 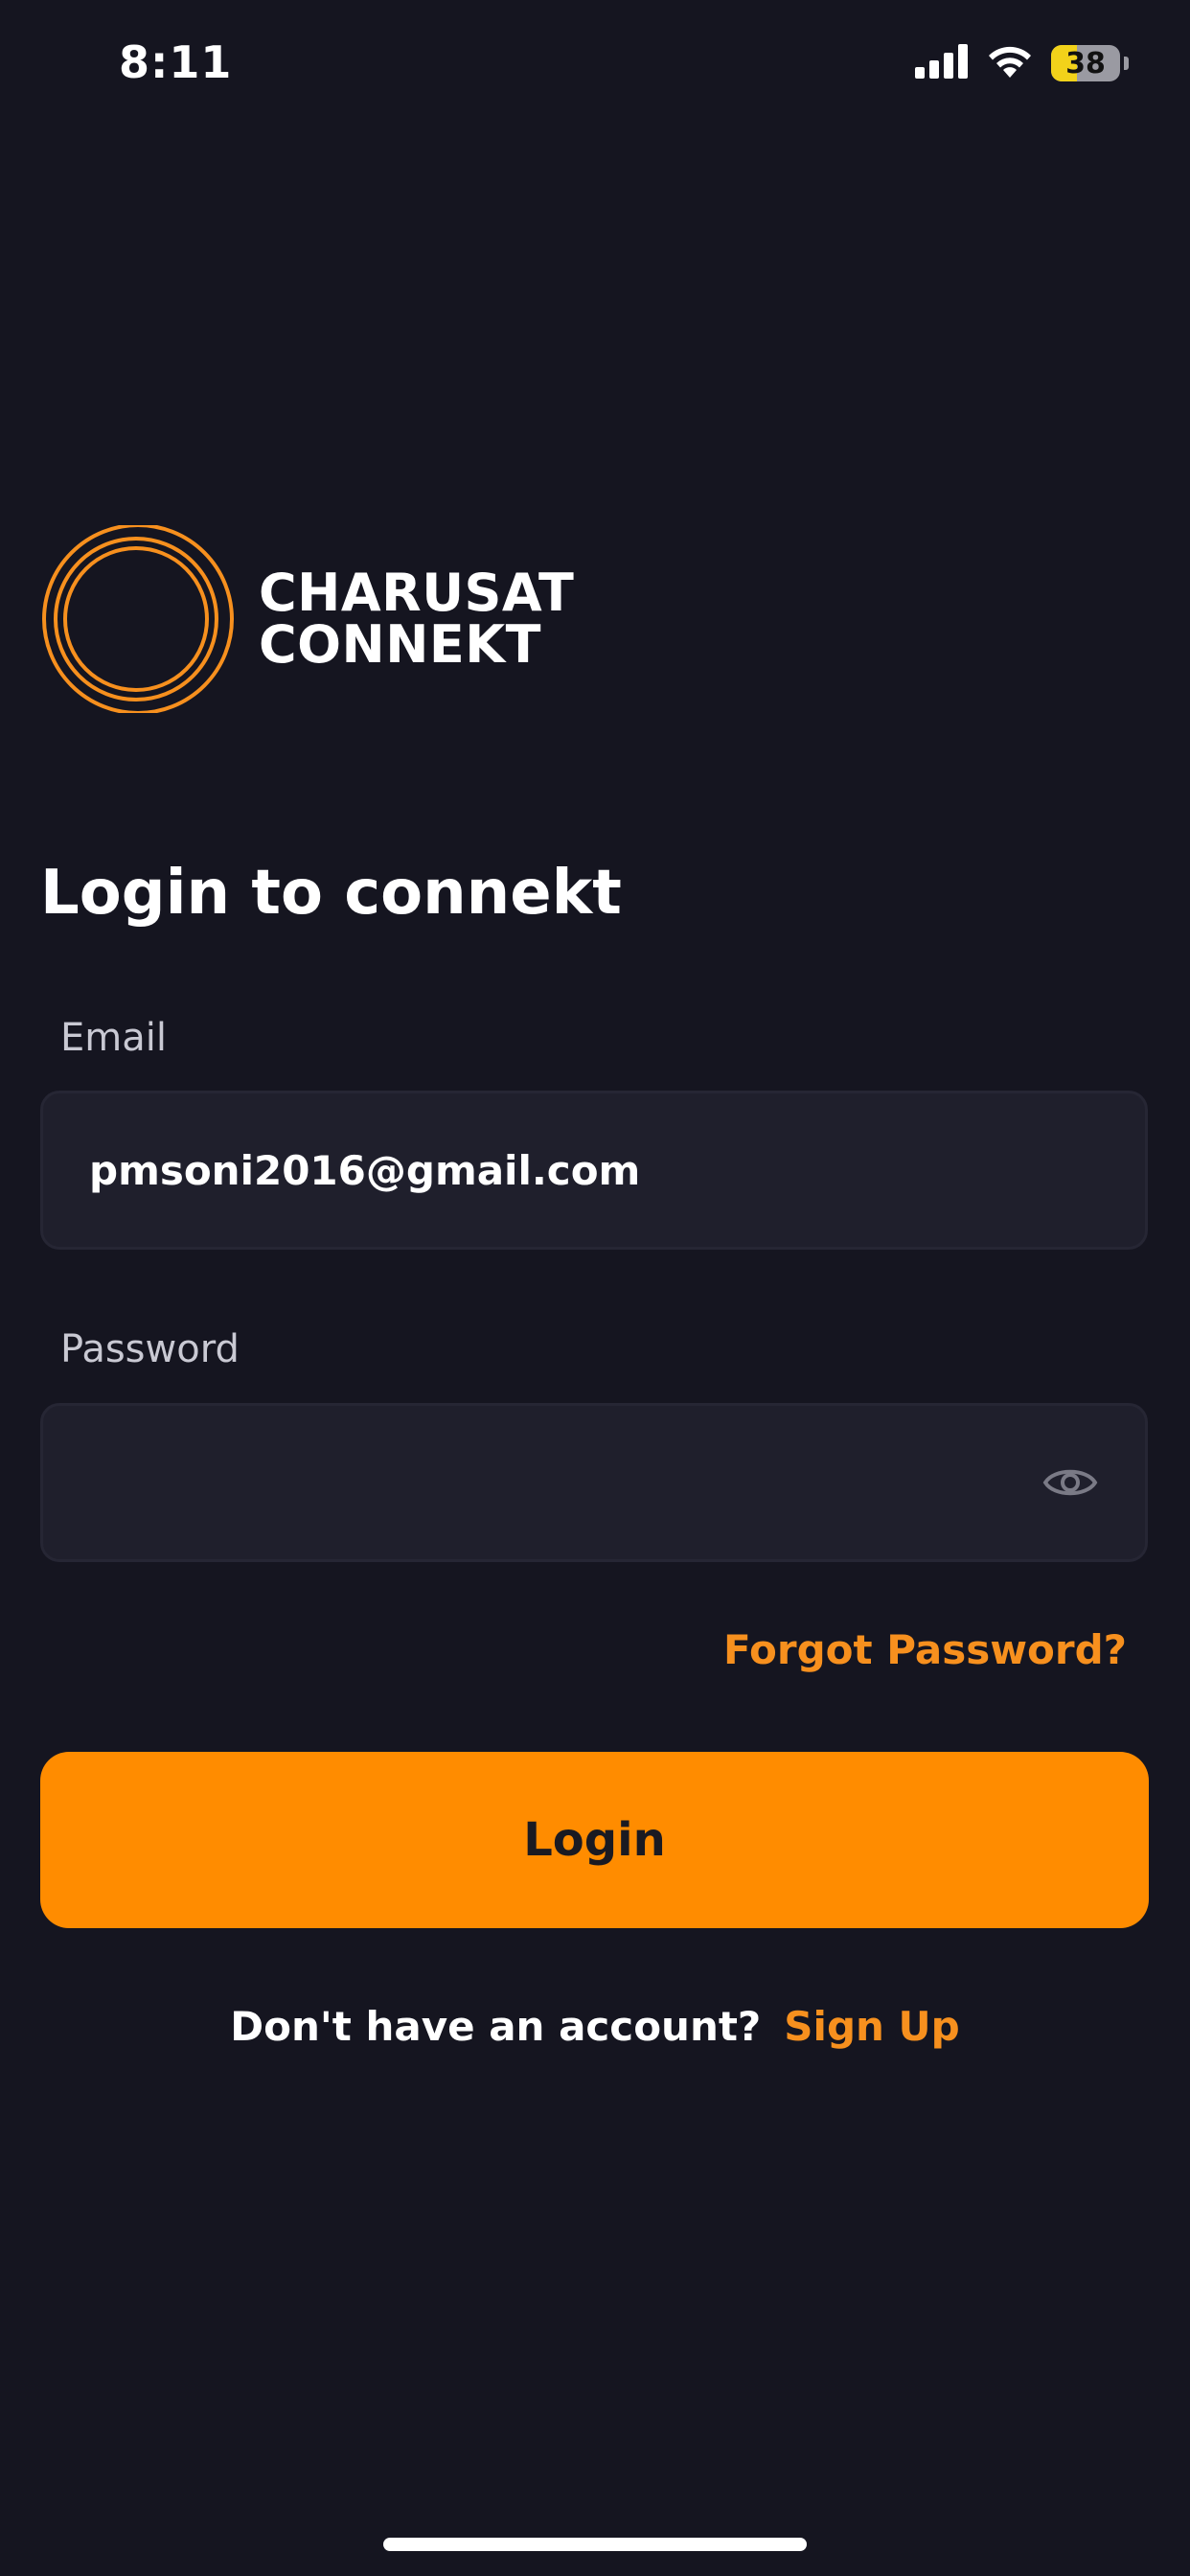 I want to click on brand-logo: CHARUSAT CONNEKT, so click(x=307, y=619).